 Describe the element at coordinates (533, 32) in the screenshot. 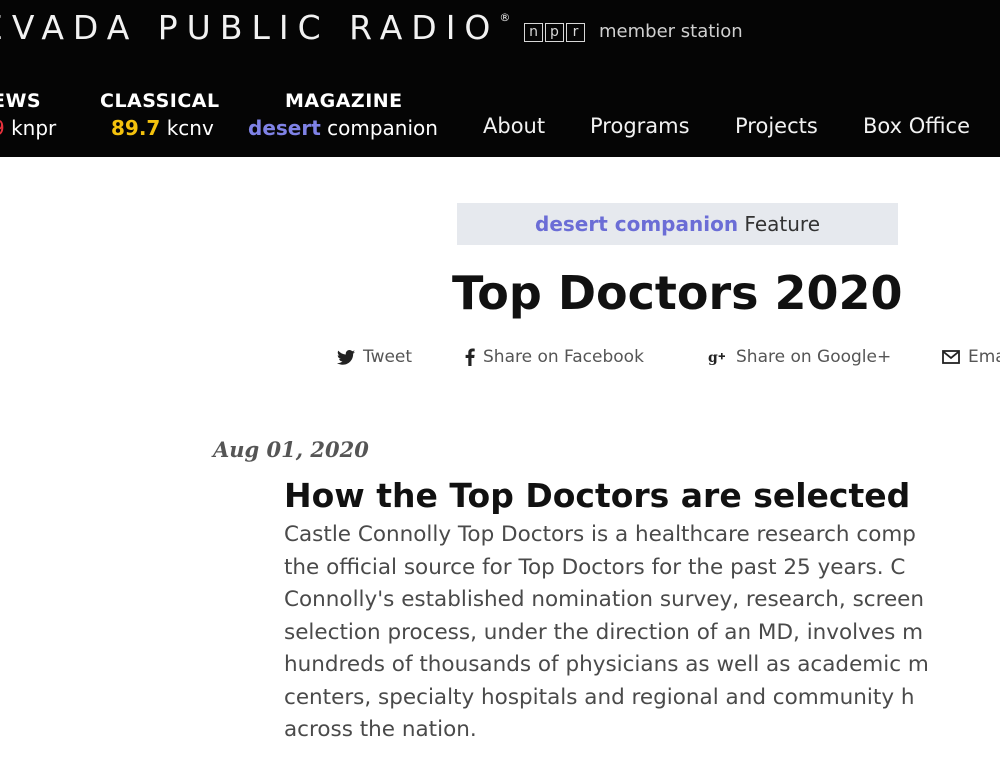

I see `npr-letter-n: n` at that location.